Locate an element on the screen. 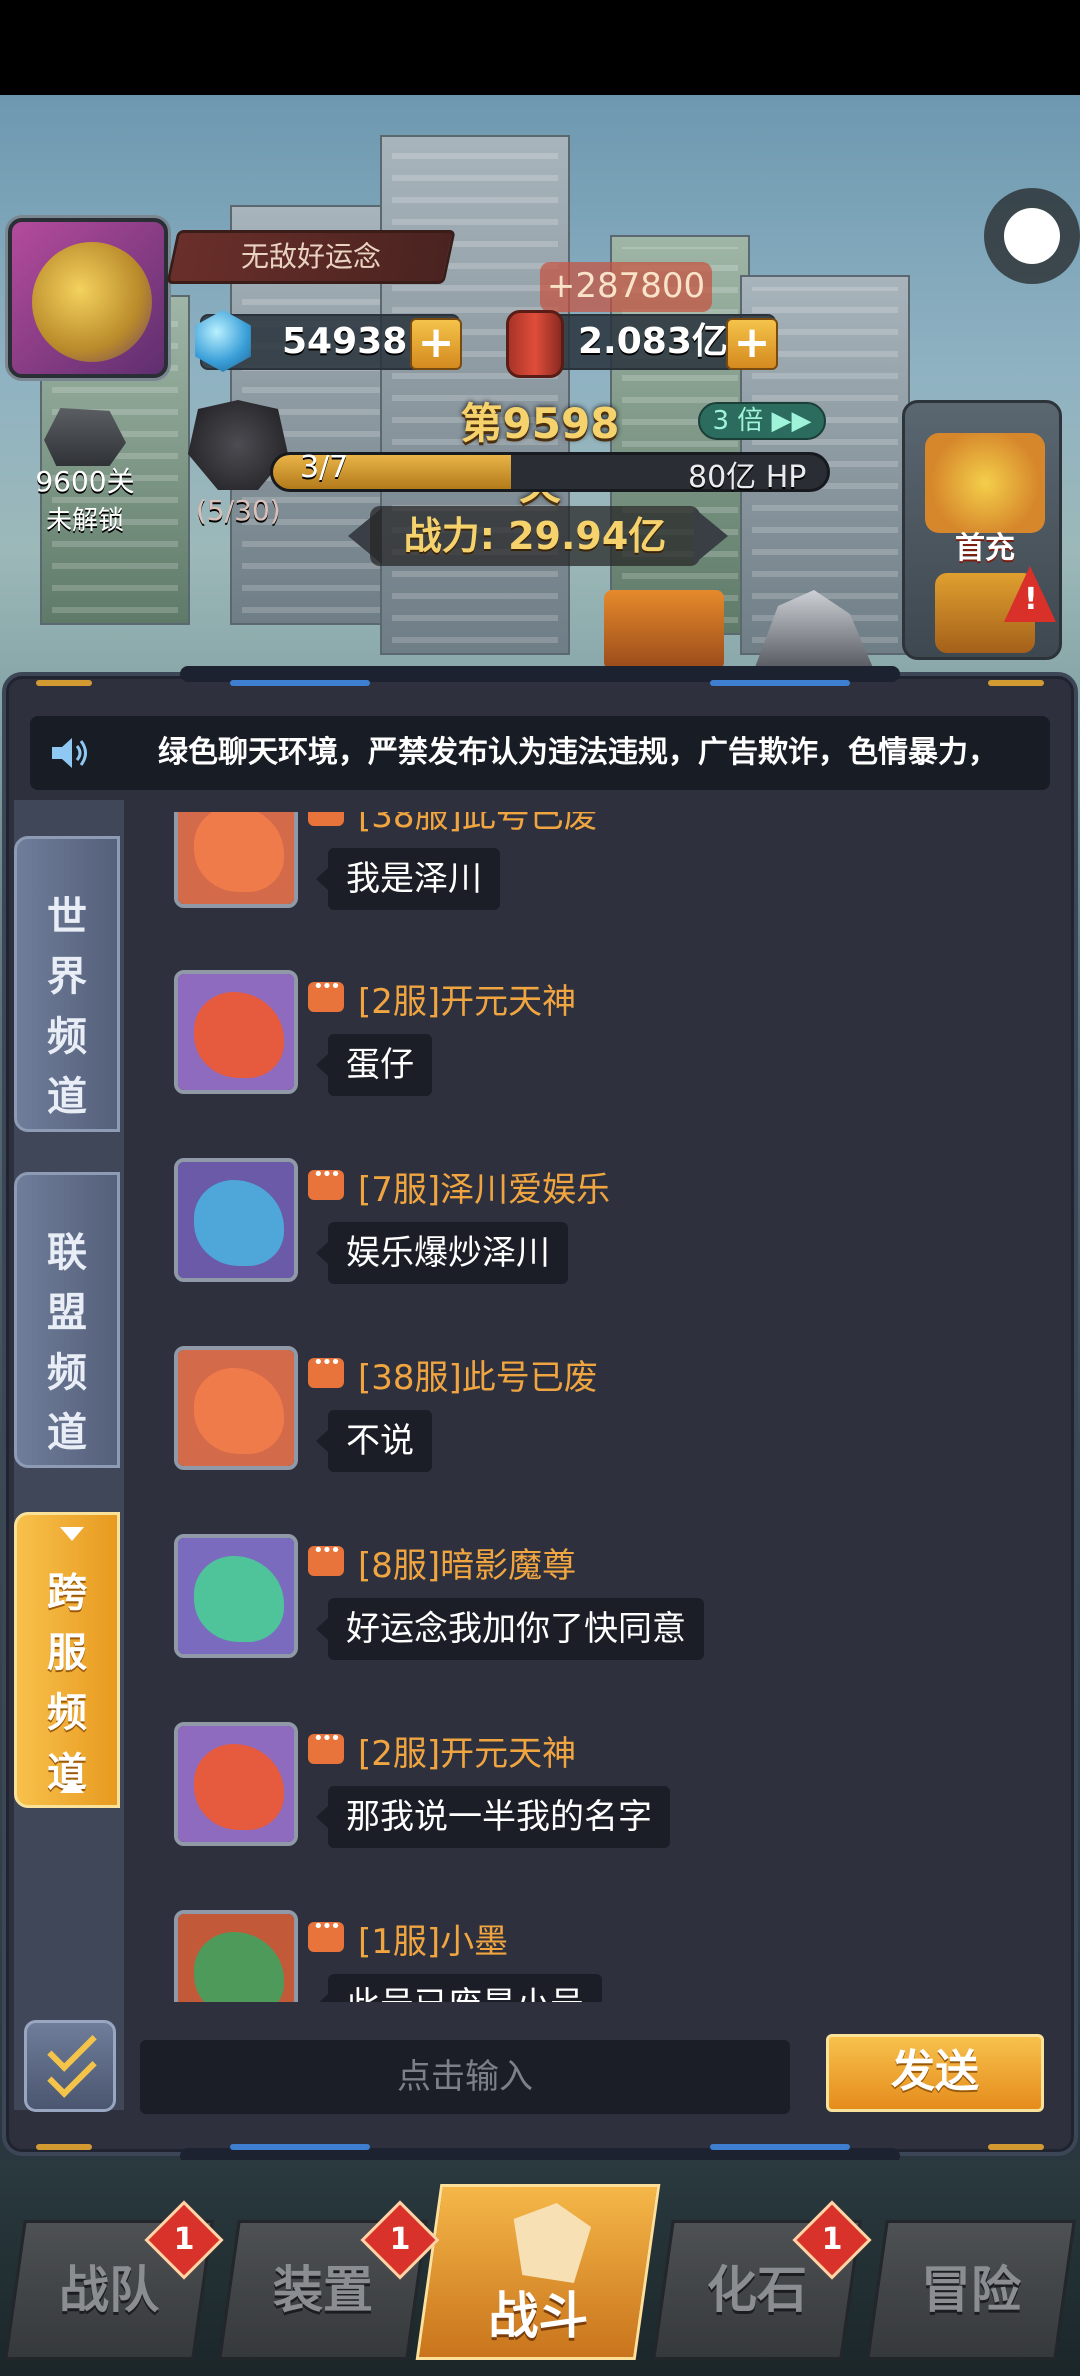 This screenshot has width=1080, height=2376. tab-world-channel: 世界频道 is located at coordinates (67, 984).